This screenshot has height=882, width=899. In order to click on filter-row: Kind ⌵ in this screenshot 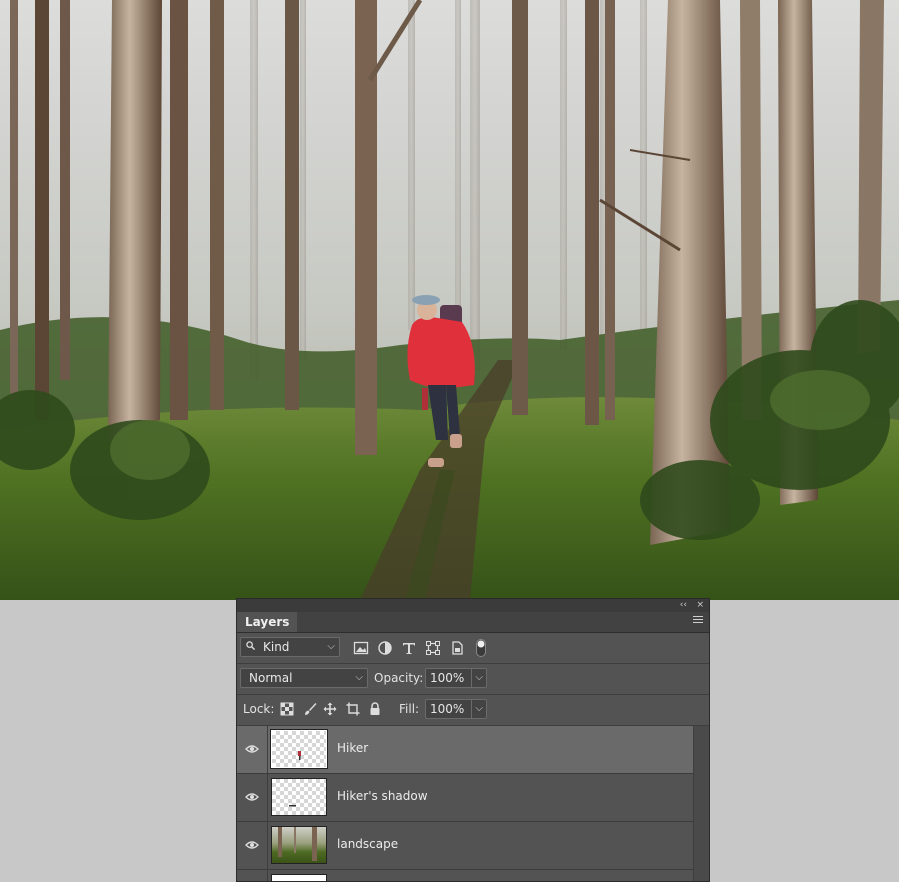, I will do `click(473, 648)`.